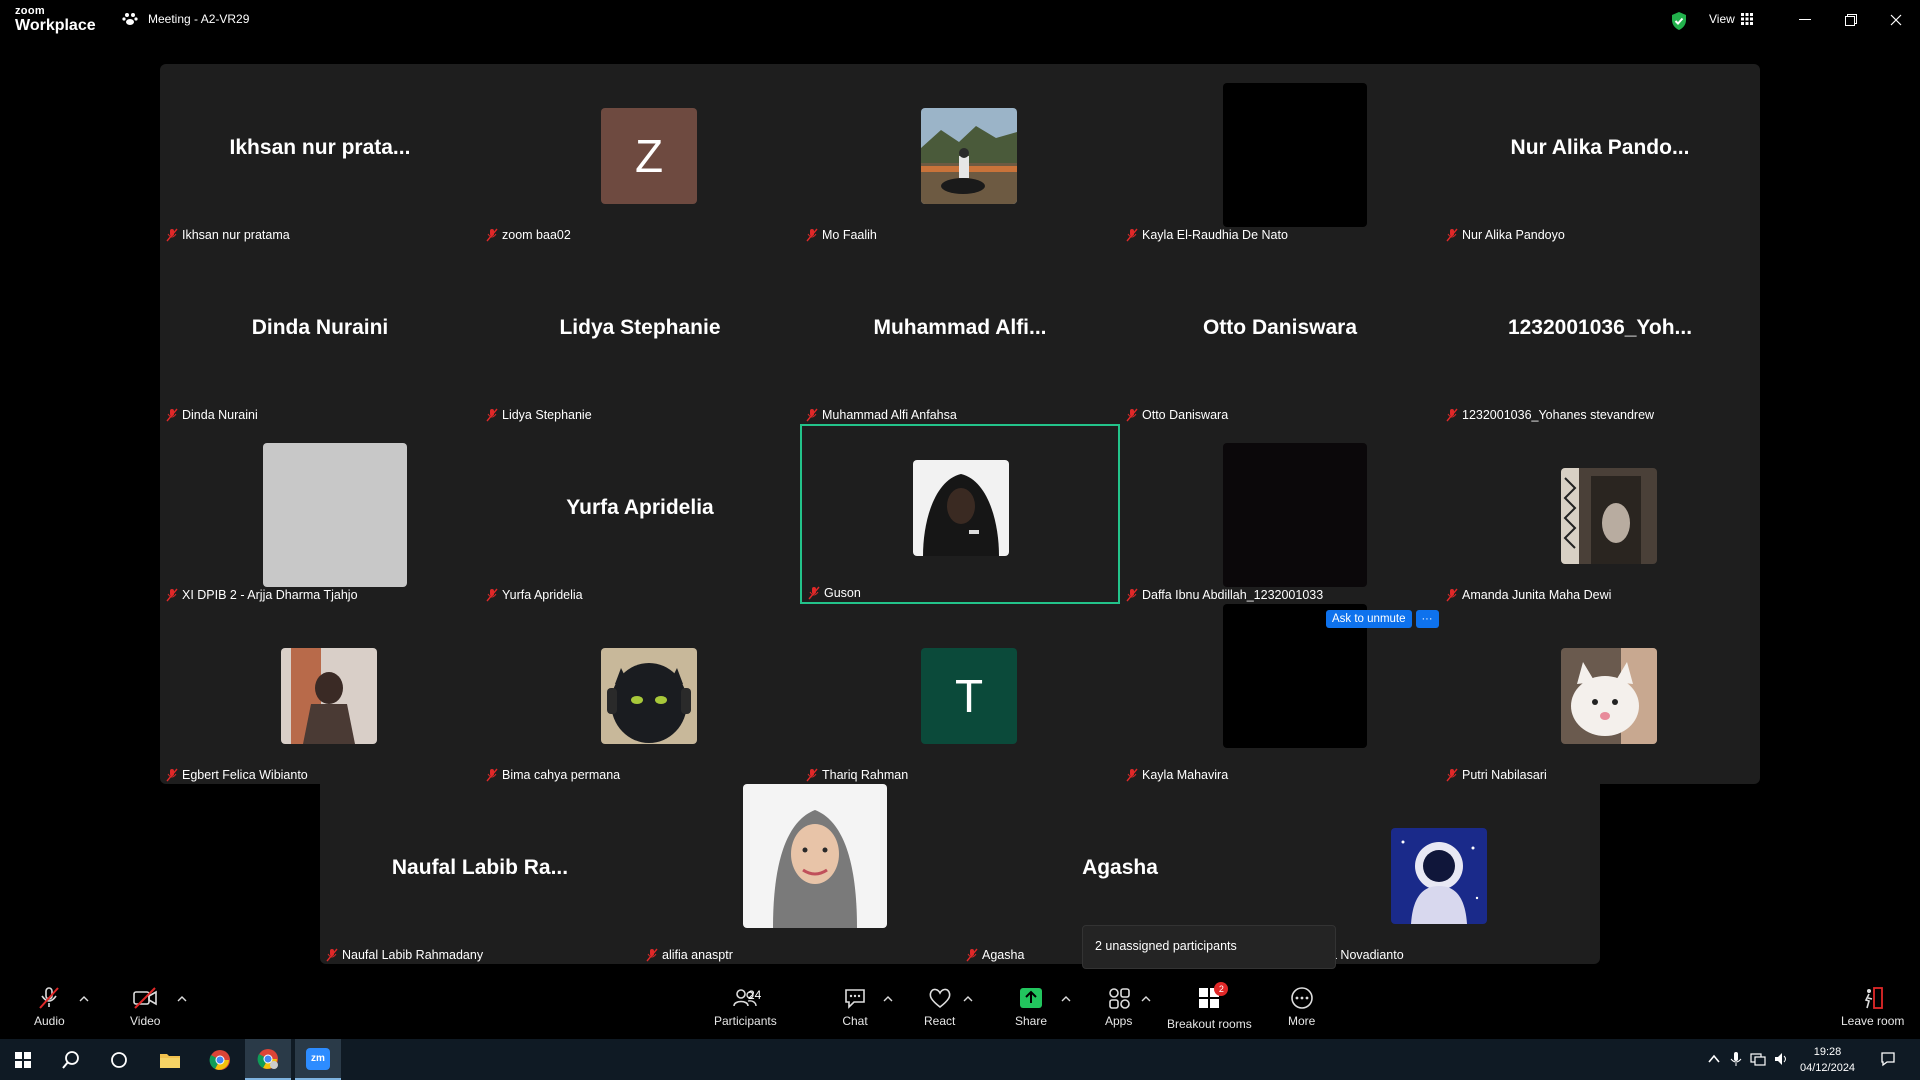  I want to click on chat-options-caret-icon, so click(888, 999).